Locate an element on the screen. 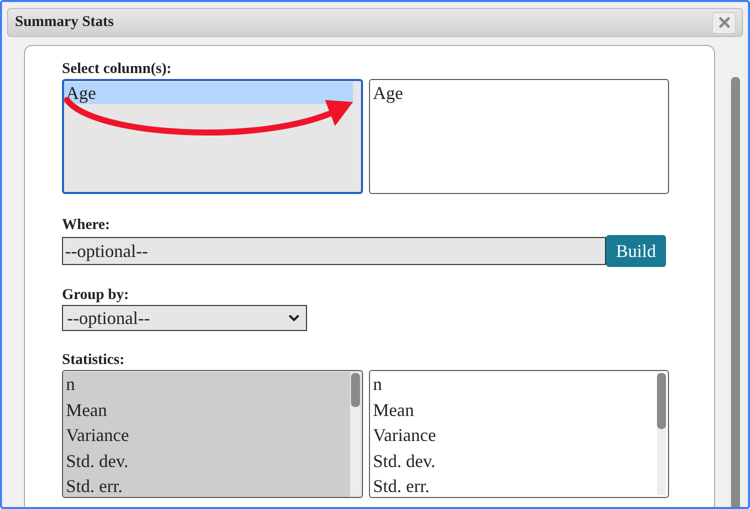 The image size is (750, 509). field-label: Select column(s): is located at coordinates (117, 69).